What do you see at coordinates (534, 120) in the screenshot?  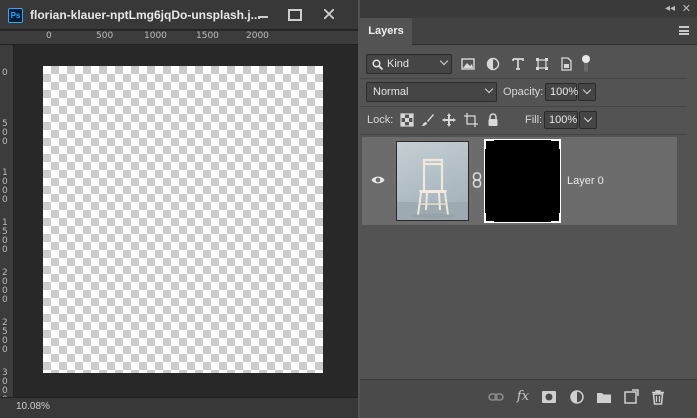 I see `fill-label: Fill:` at bounding box center [534, 120].